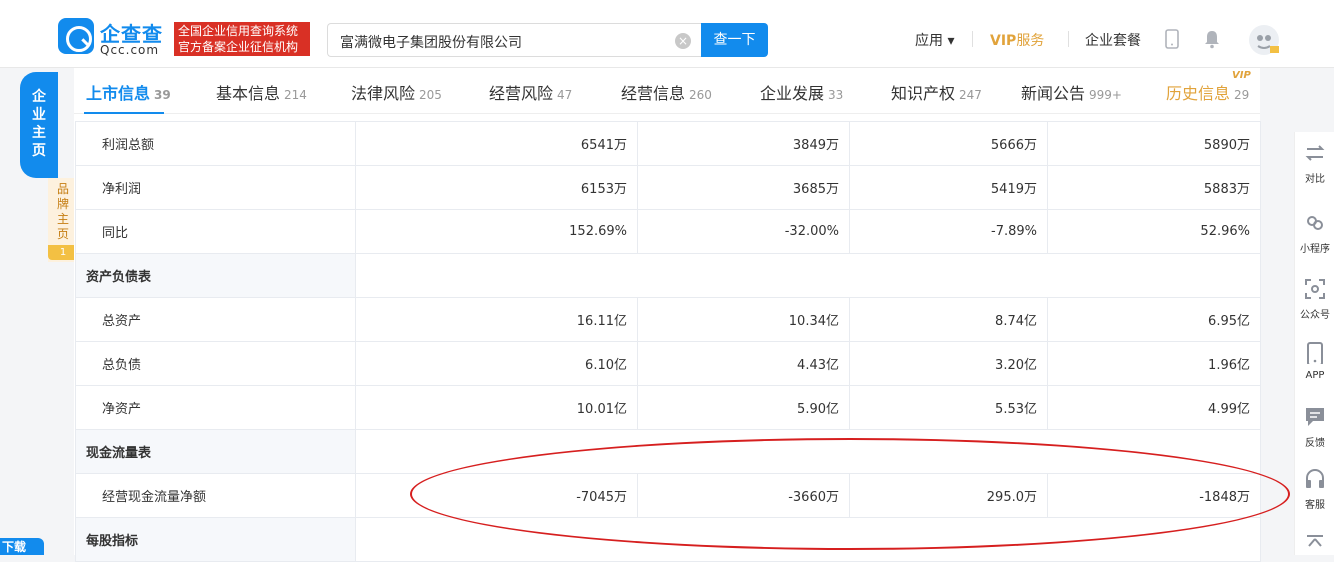  I want to click on compare-button: 对比, so click(1314, 163).